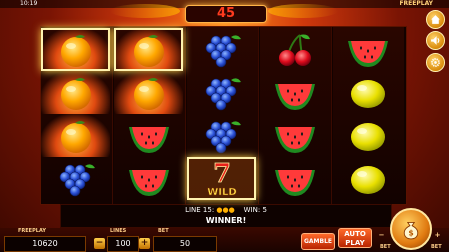 The image size is (449, 252). I want to click on symbol-cherry, so click(294, 49).